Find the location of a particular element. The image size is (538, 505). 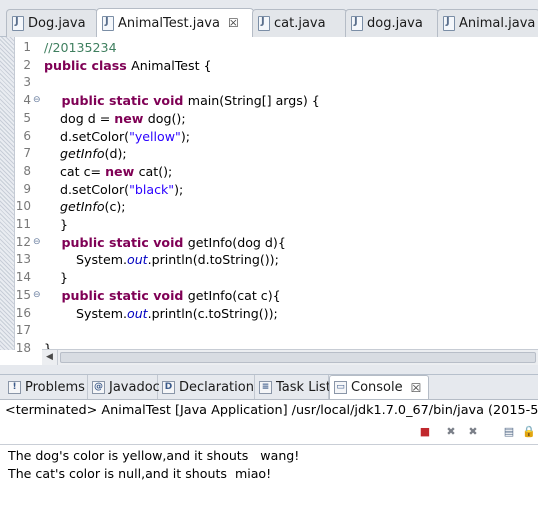

editor-tab-label: cat.java is located at coordinates (300, 23).